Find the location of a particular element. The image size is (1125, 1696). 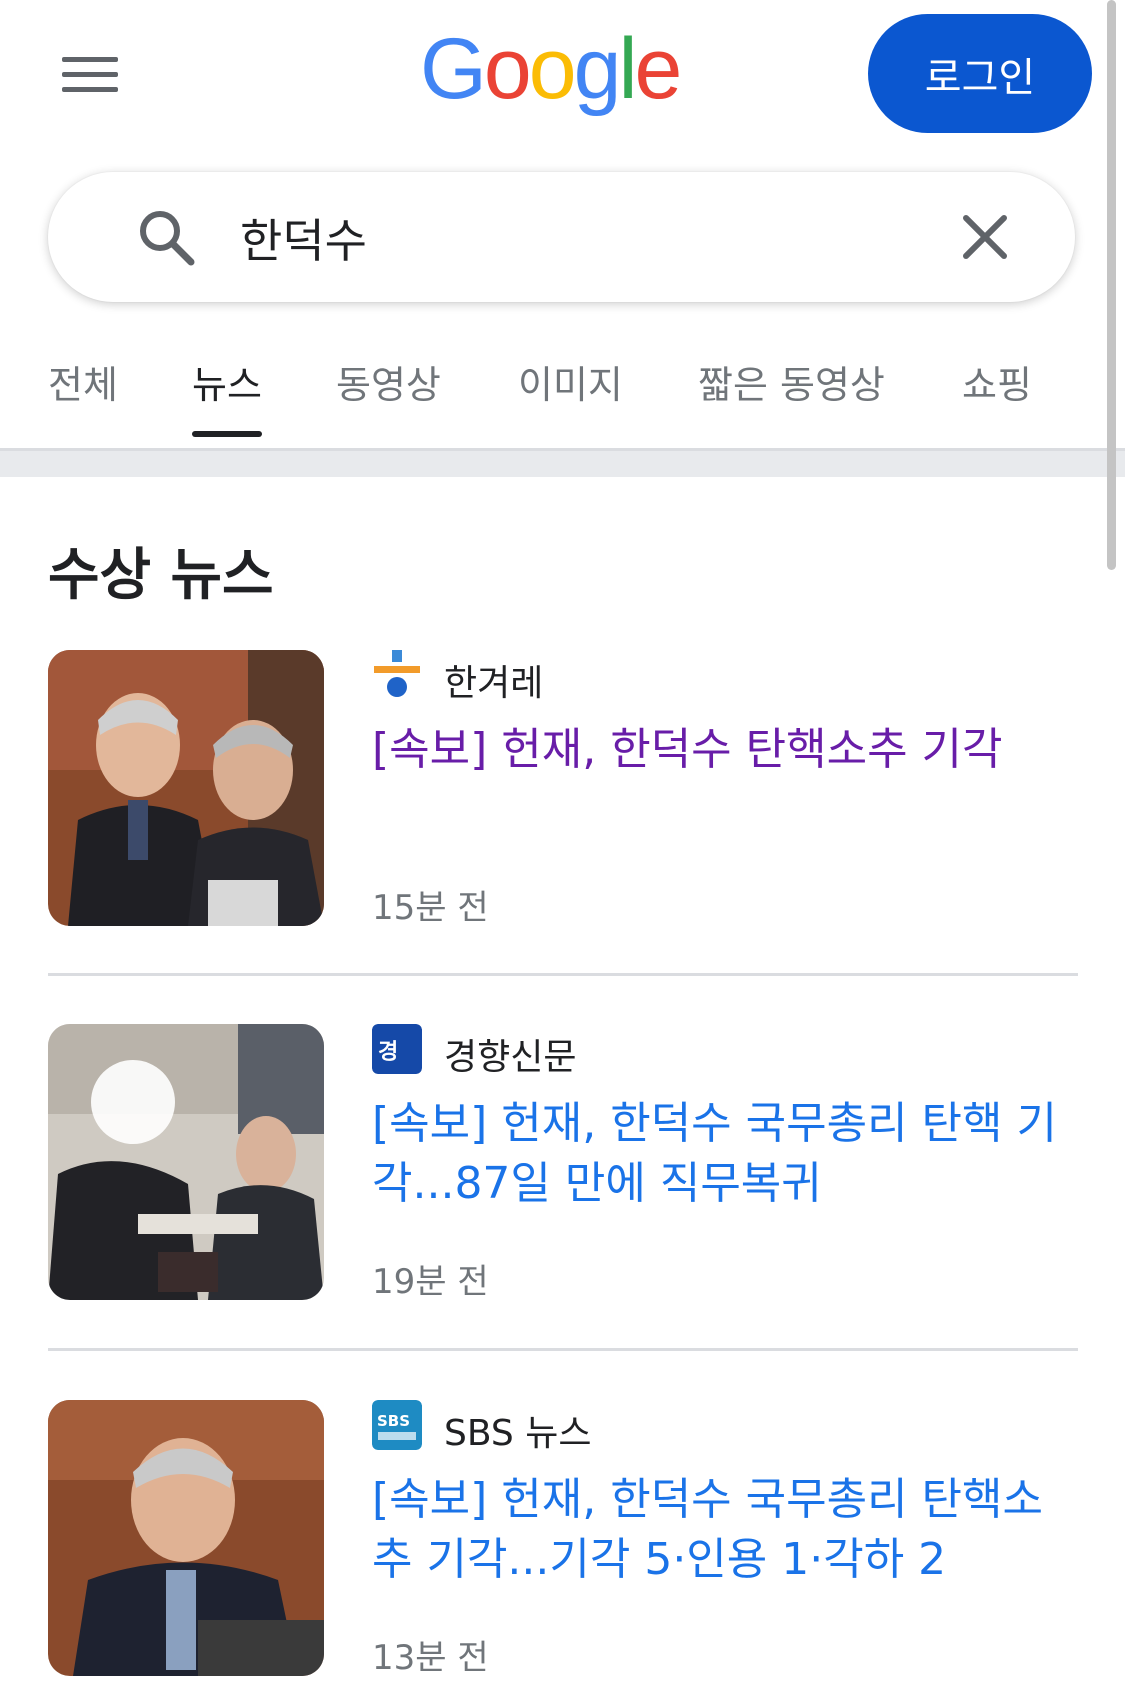

svg-text: 경 is located at coordinates (388, 1052).